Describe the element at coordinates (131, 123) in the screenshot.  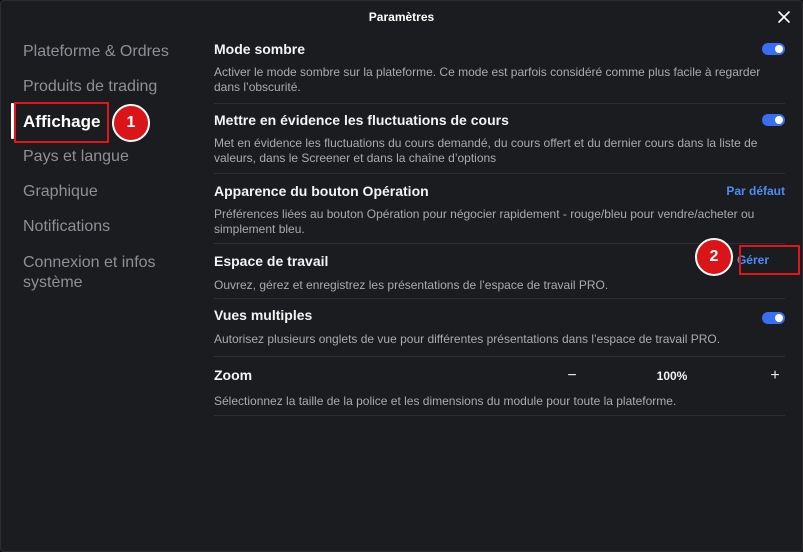
I see `annotation-badge-1: 1` at that location.